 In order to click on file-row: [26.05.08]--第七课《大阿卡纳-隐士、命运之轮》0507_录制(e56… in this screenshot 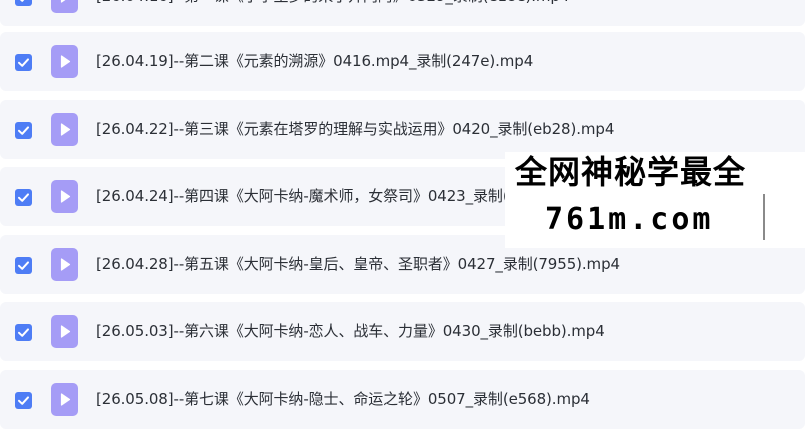, I will do `click(402, 399)`.